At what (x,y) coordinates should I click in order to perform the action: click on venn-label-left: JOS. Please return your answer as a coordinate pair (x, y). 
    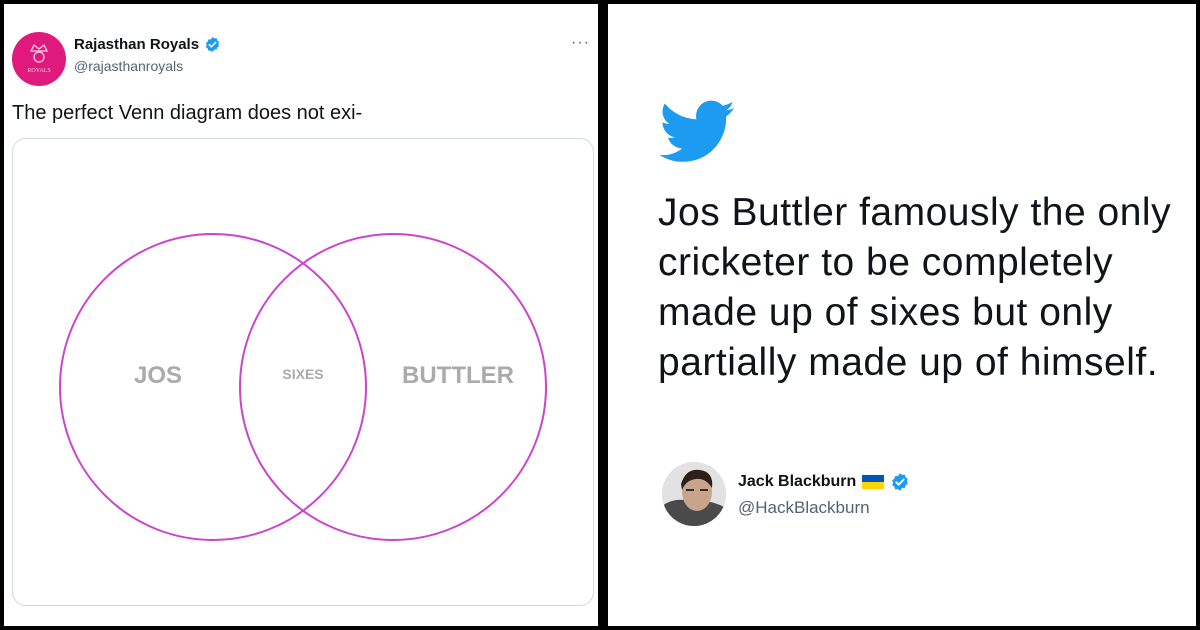
    Looking at the image, I should click on (158, 375).